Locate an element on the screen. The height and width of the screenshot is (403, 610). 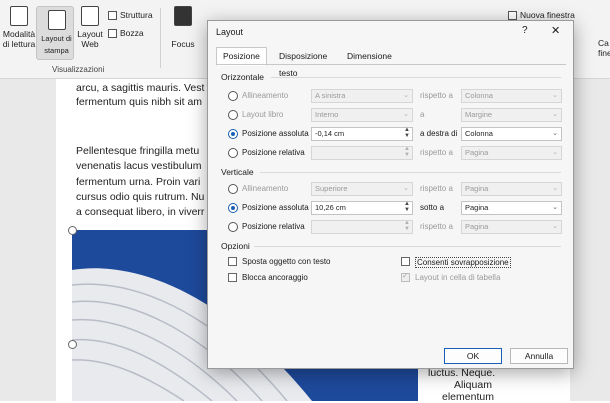
reading-mode-label-1: Modalità is located at coordinates (19, 34).